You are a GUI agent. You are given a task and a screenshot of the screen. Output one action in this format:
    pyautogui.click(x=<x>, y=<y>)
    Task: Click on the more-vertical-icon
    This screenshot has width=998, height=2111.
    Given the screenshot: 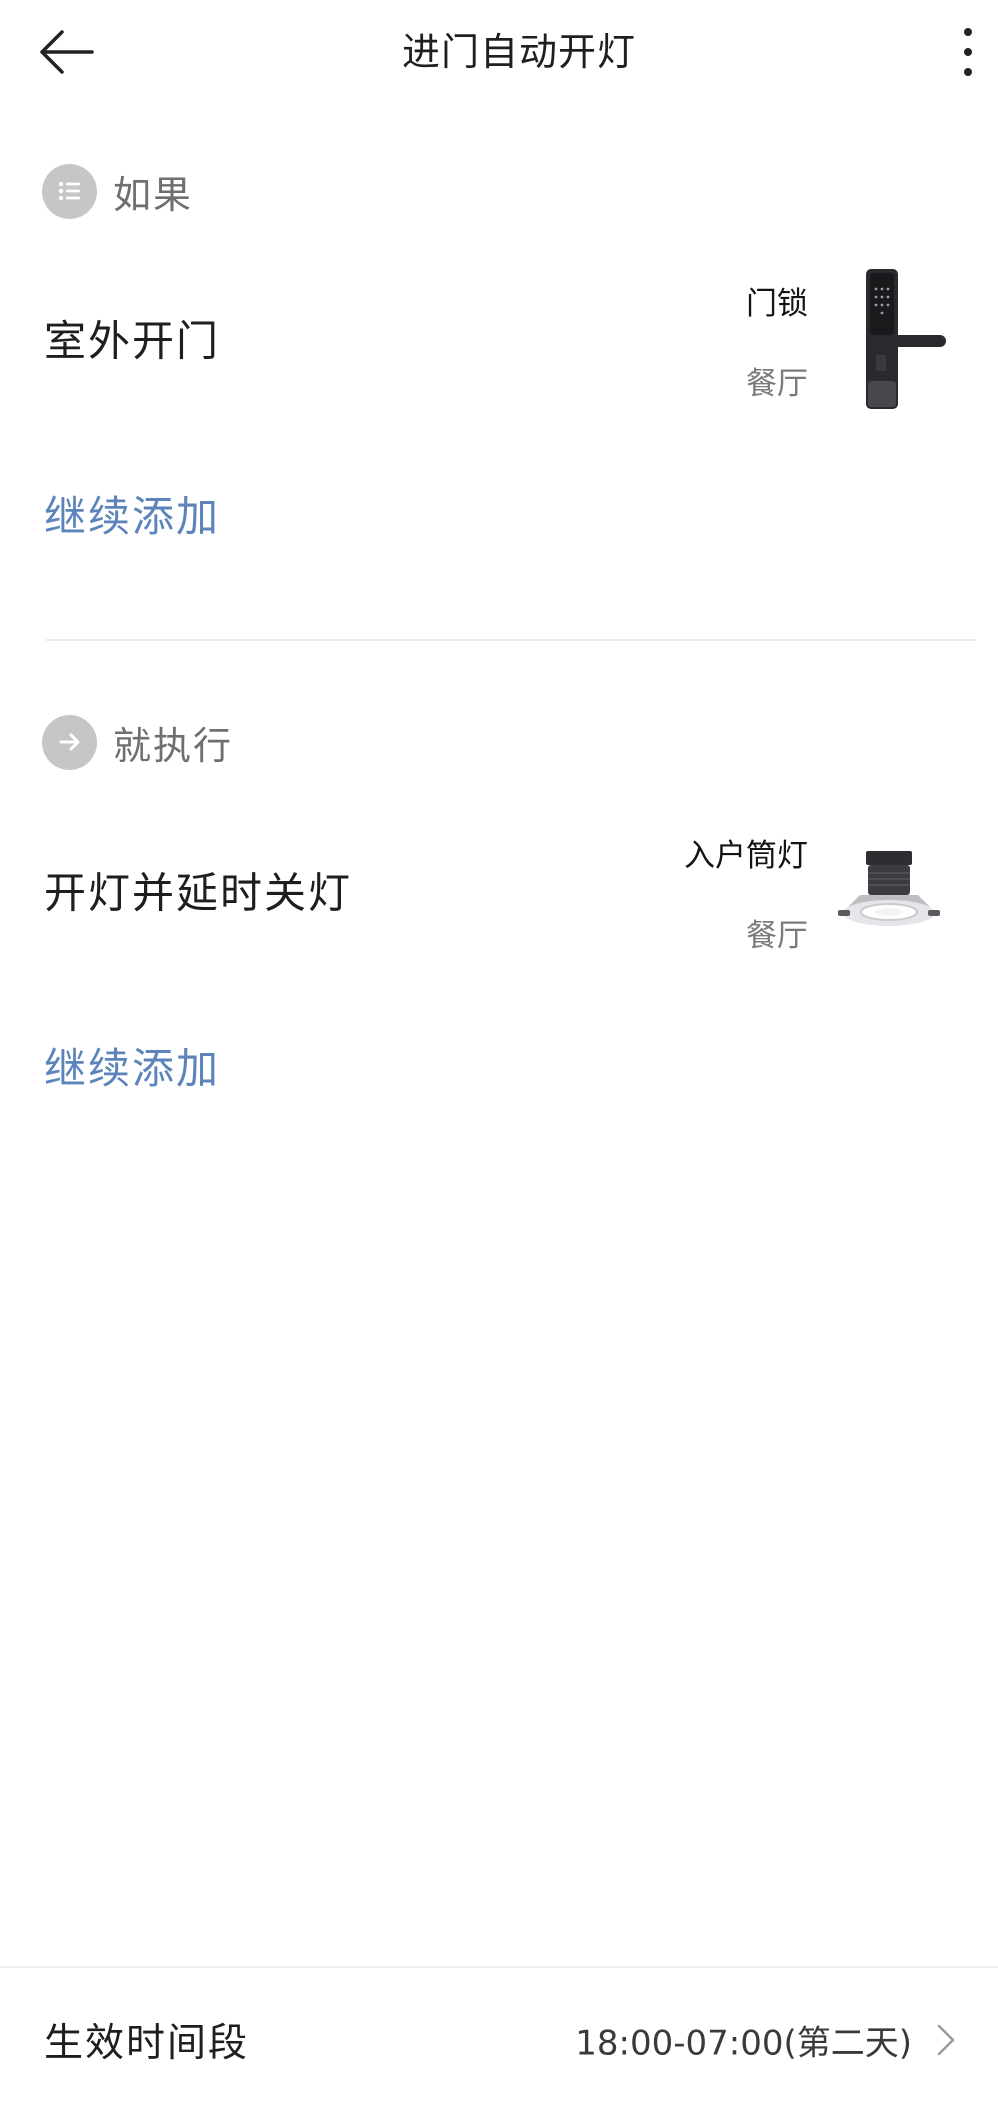 What is the action you would take?
    pyautogui.click(x=968, y=52)
    